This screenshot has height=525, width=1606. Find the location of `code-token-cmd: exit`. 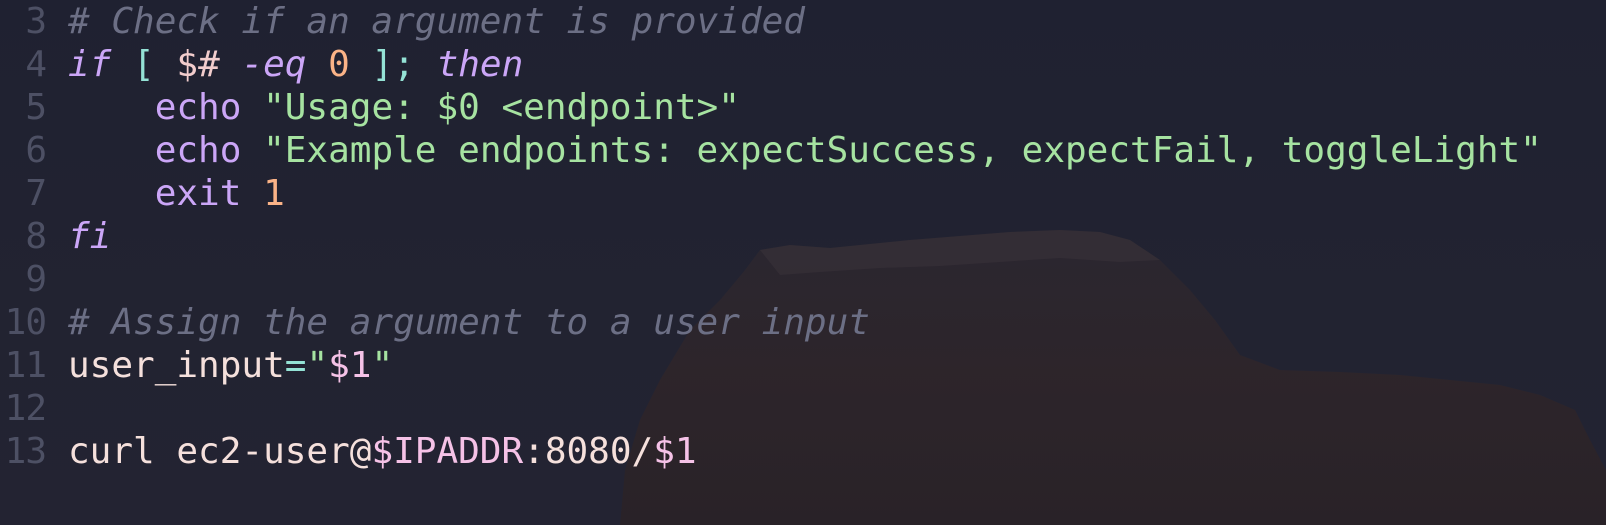

code-token-cmd: exit is located at coordinates (198, 193).